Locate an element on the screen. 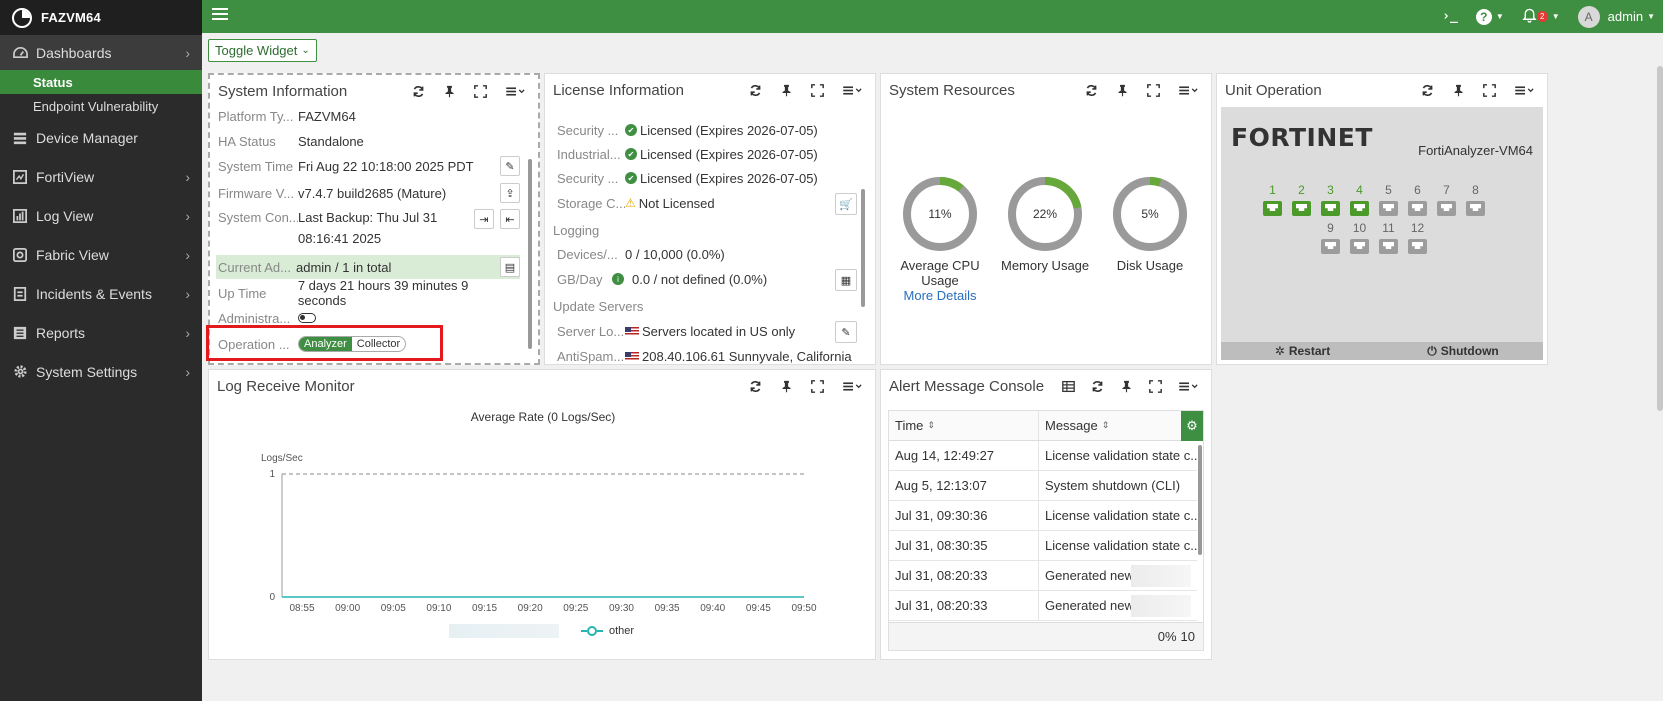 The width and height of the screenshot is (1663, 701). sidebar-item-reports: Reports › is located at coordinates (101, 332).